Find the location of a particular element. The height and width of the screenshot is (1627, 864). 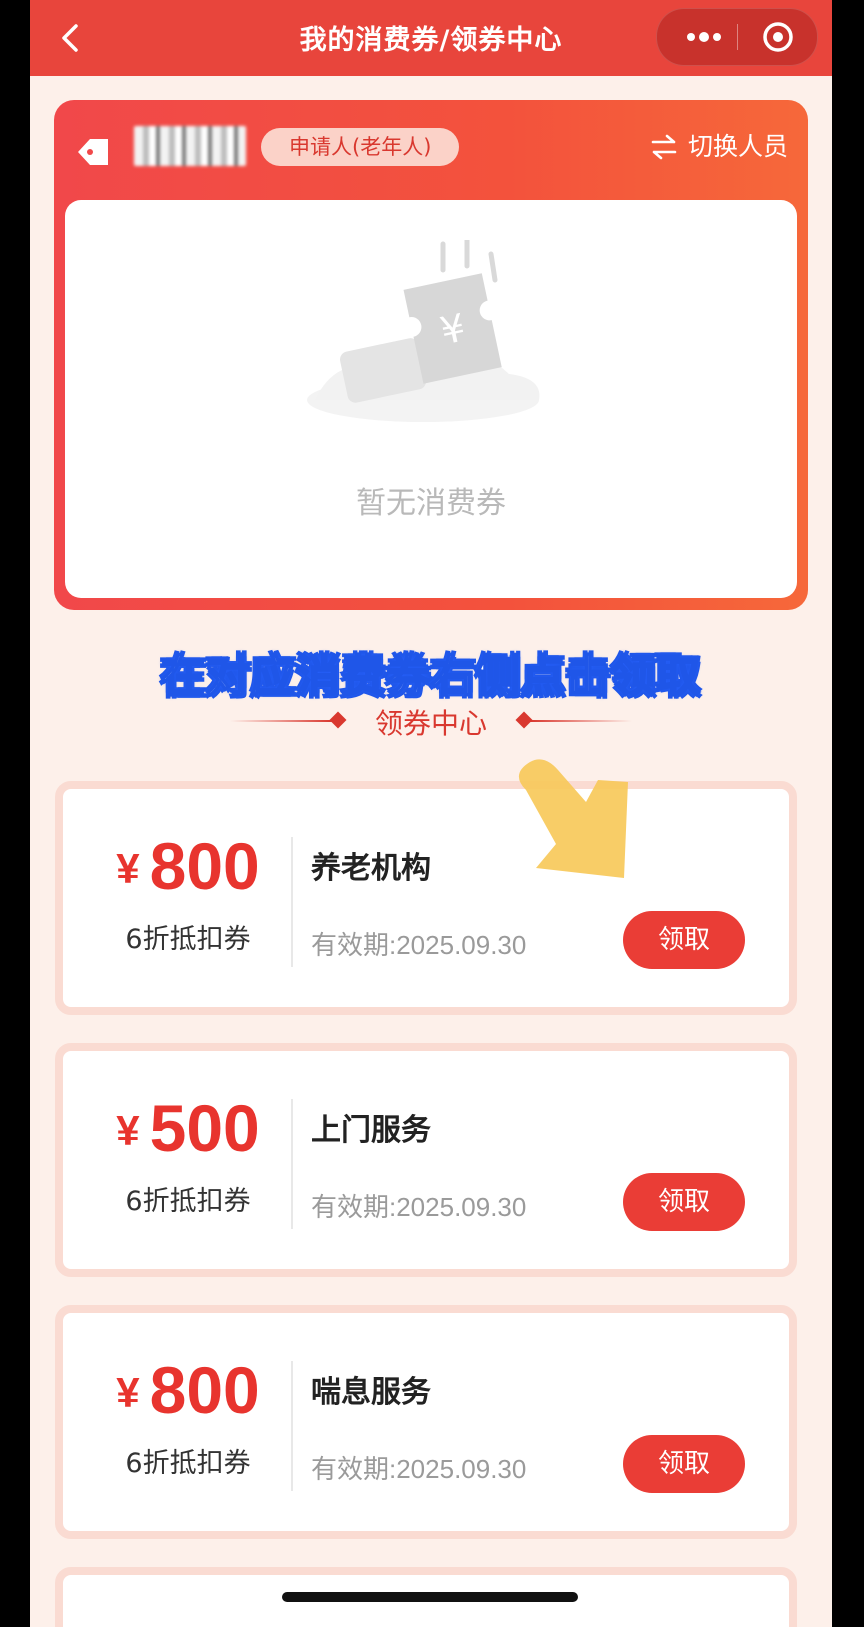

empty-coupon-illustration: ¥ is located at coordinates (423, 331).